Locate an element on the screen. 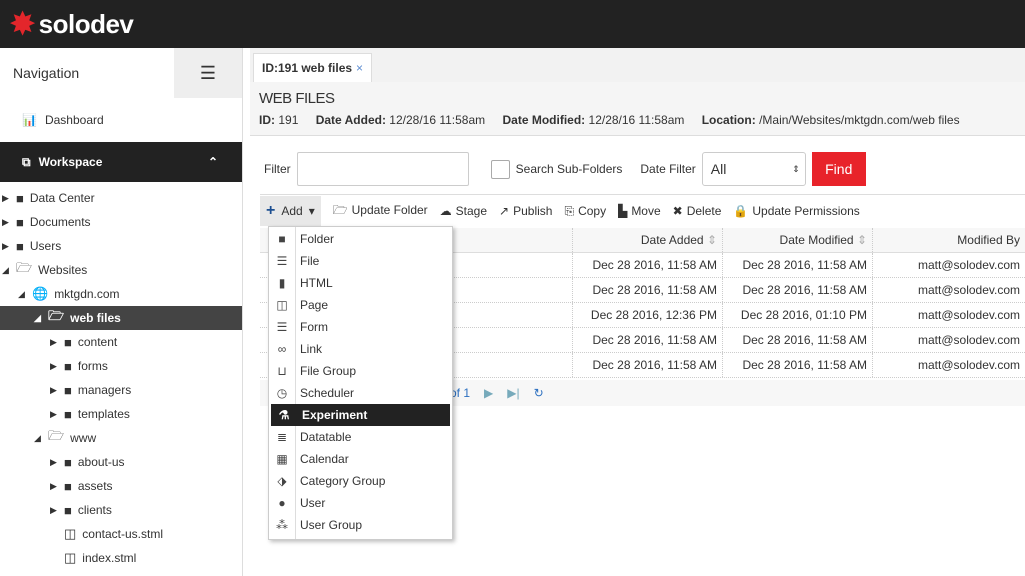 The width and height of the screenshot is (1025, 576). add-button: + Add ▾ is located at coordinates (290, 211).